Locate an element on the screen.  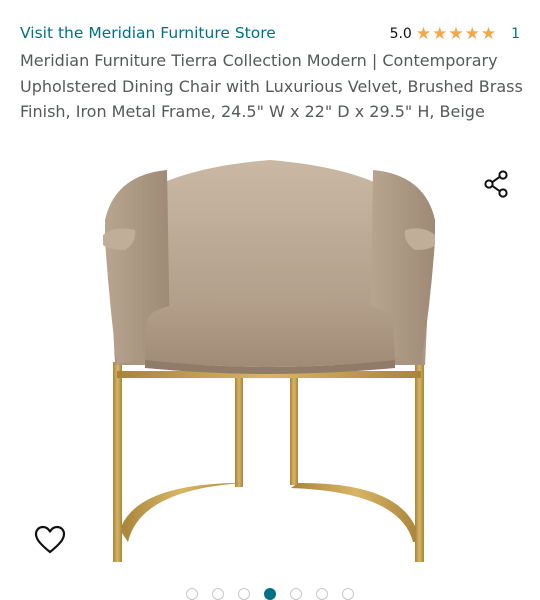
heart-icon is located at coordinates (50, 539).